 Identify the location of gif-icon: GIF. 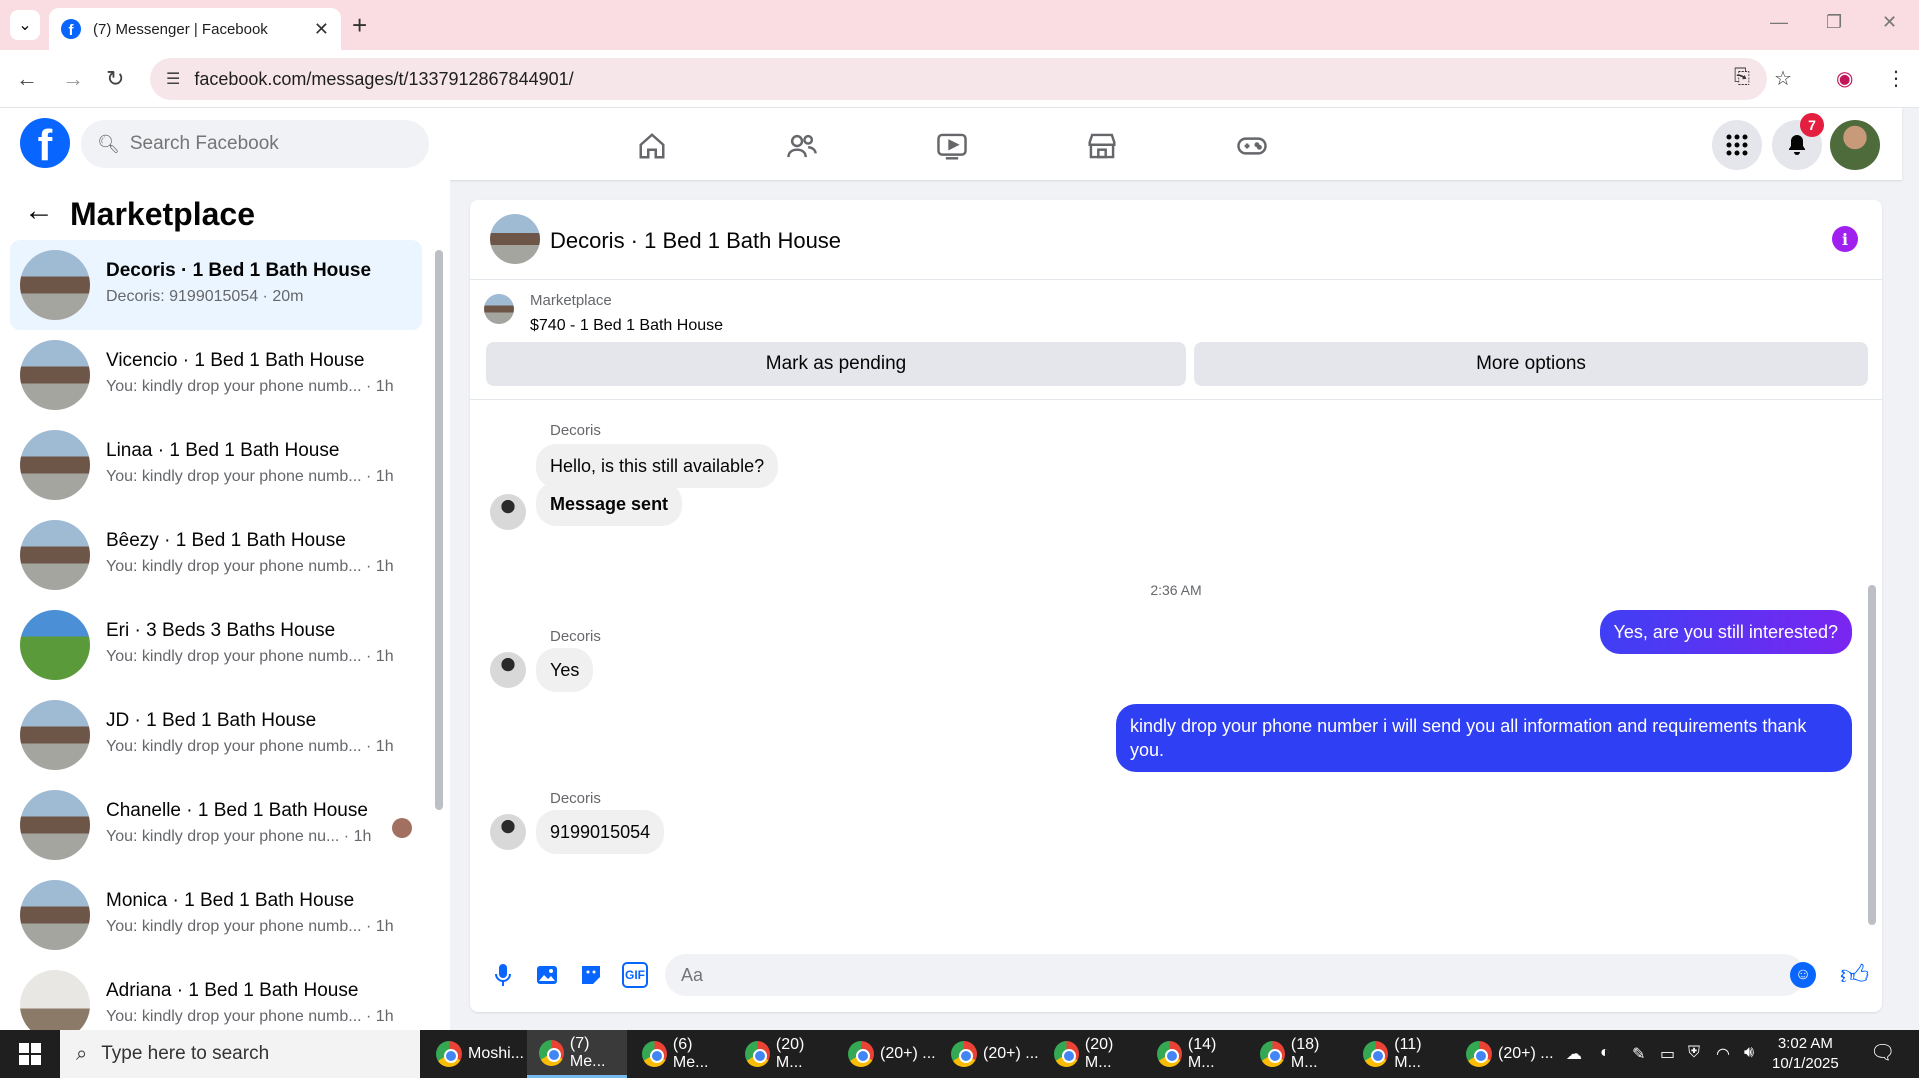
(635, 975).